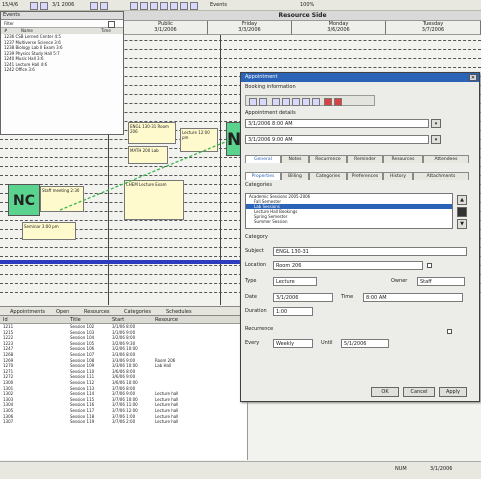 The height and width of the screenshot is (479, 481). What do you see at coordinates (365, 343) in the screenshot?
I see `until-field: 5/1/2006` at bounding box center [365, 343].